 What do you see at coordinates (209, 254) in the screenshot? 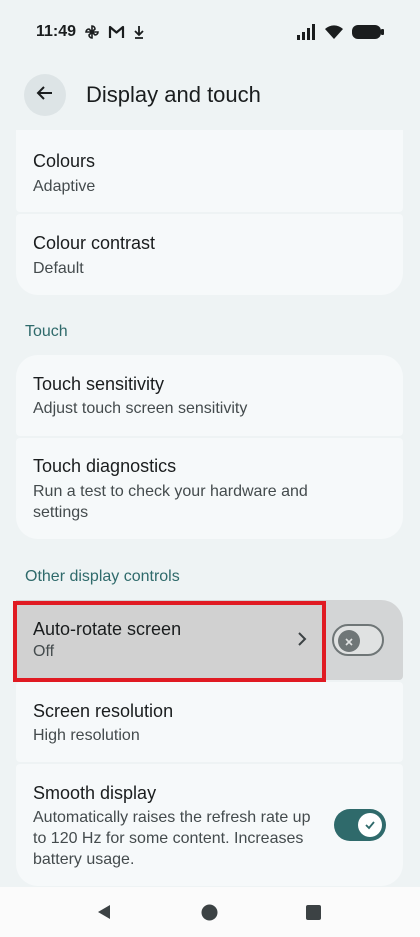
I see `colour-contrast-setting: Colour contrast Default` at bounding box center [209, 254].